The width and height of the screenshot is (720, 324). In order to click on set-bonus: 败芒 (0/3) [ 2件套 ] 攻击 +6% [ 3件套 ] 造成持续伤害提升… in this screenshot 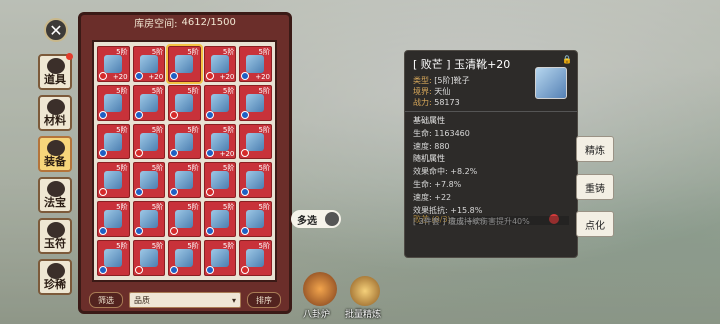, I will do `click(491, 220)`.